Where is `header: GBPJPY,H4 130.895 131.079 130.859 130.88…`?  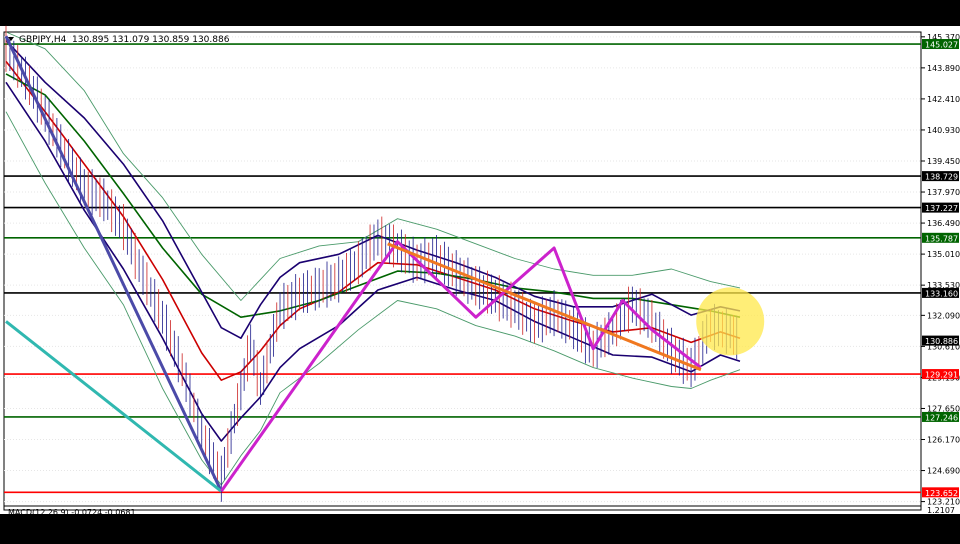 header: GBPJPY,H4 130.895 131.079 130.859 130.88… is located at coordinates (119, 40).